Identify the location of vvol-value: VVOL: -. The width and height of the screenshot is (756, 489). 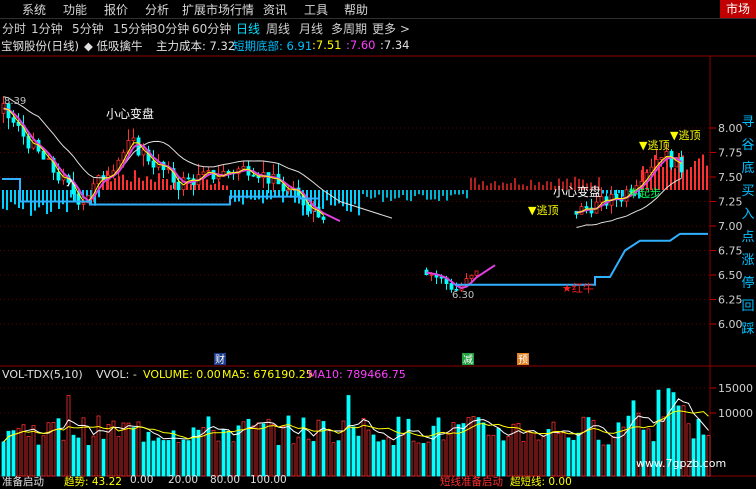
(116, 374).